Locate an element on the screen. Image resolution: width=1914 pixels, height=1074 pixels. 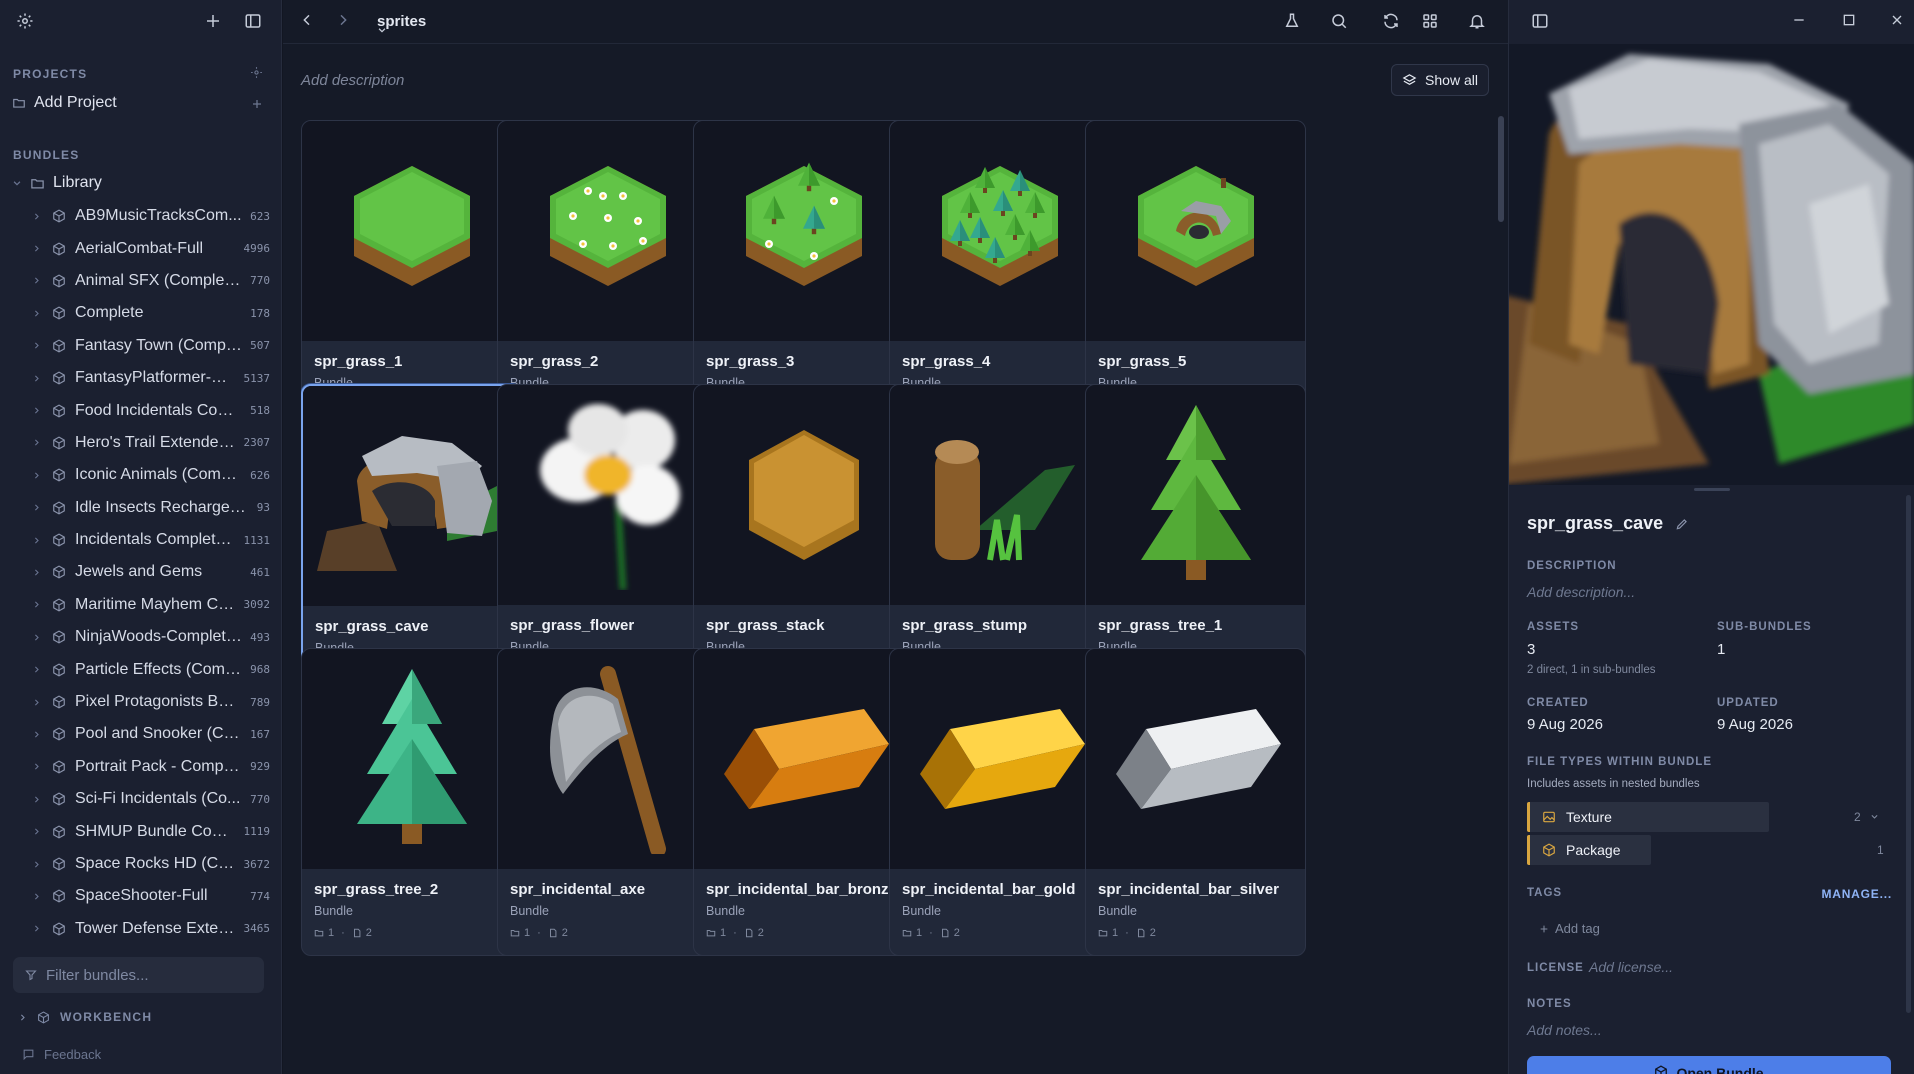
add-project-item: Add Project is located at coordinates (64, 103).